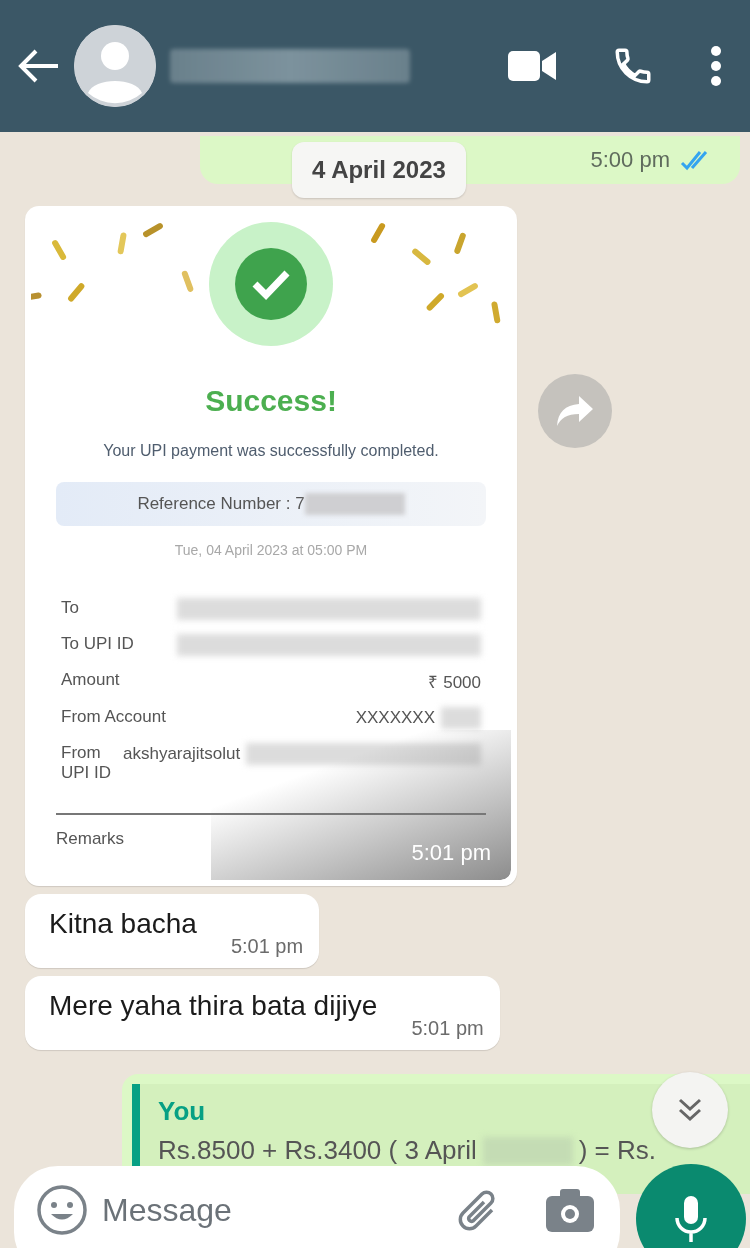  Describe the element at coordinates (317, 1150) in the screenshot. I see `quote-text: Rs.8500 + Rs.3400 ( 3 April` at that location.